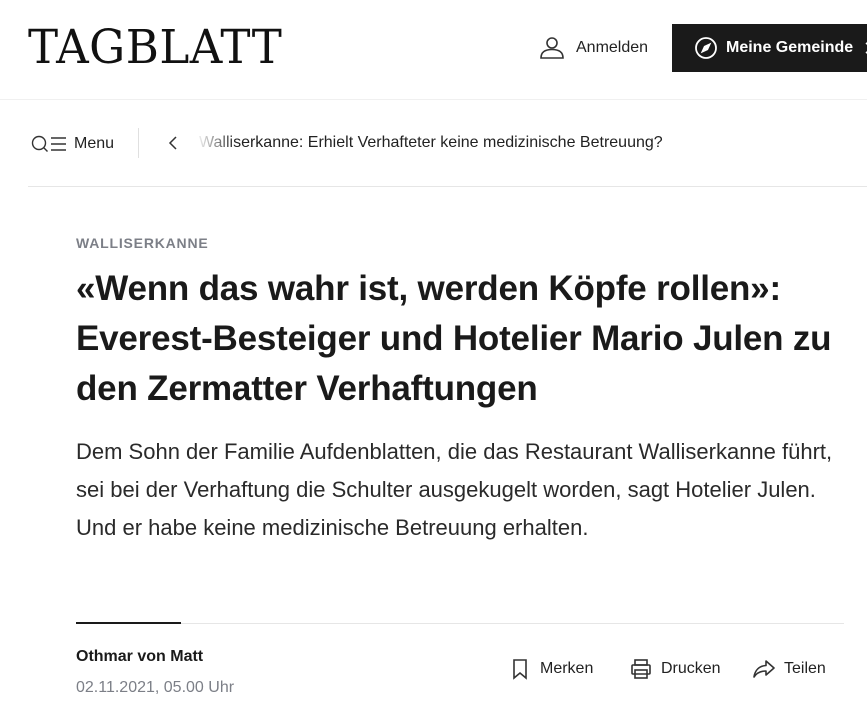 The width and height of the screenshot is (867, 716). Describe the element at coordinates (142, 243) in the screenshot. I see `article-kicker: WALLISERKANNE` at that location.